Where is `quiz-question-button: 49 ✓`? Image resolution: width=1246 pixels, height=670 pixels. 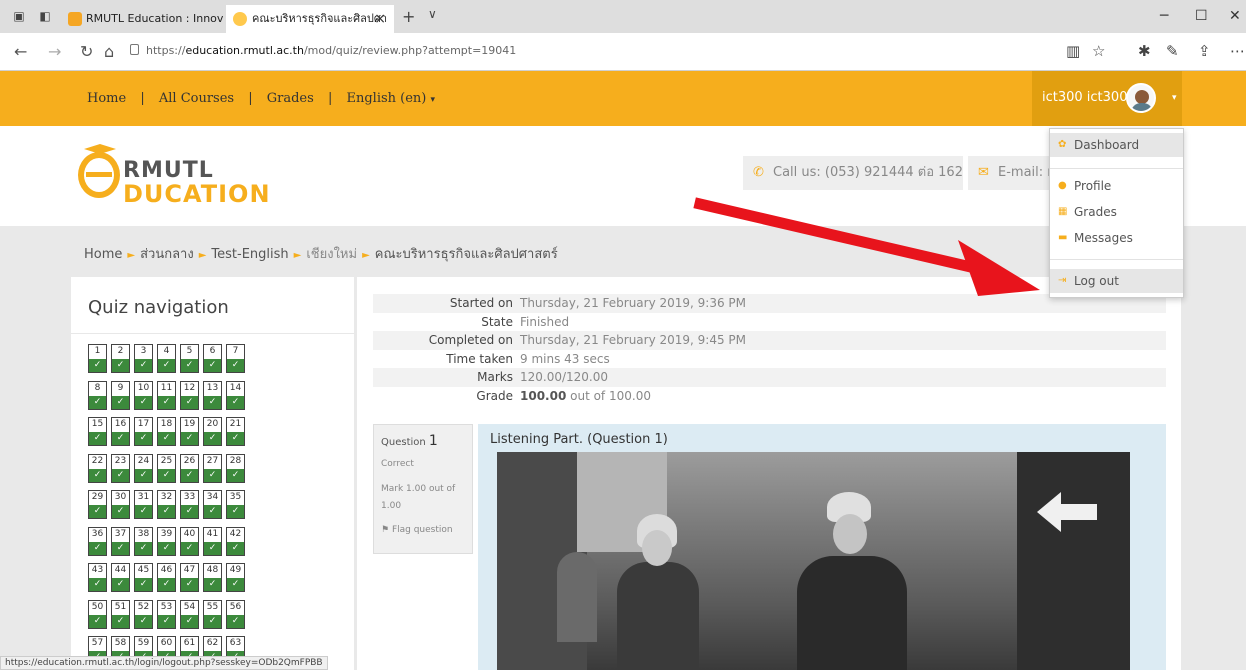
quiz-question-button: 49 ✓ is located at coordinates (235, 577).